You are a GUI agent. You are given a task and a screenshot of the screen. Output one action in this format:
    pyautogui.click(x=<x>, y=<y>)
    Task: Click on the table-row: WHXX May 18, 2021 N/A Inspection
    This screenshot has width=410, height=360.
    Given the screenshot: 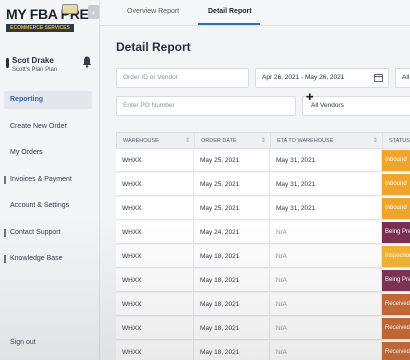 What is the action you would take?
    pyautogui.click(x=263, y=256)
    